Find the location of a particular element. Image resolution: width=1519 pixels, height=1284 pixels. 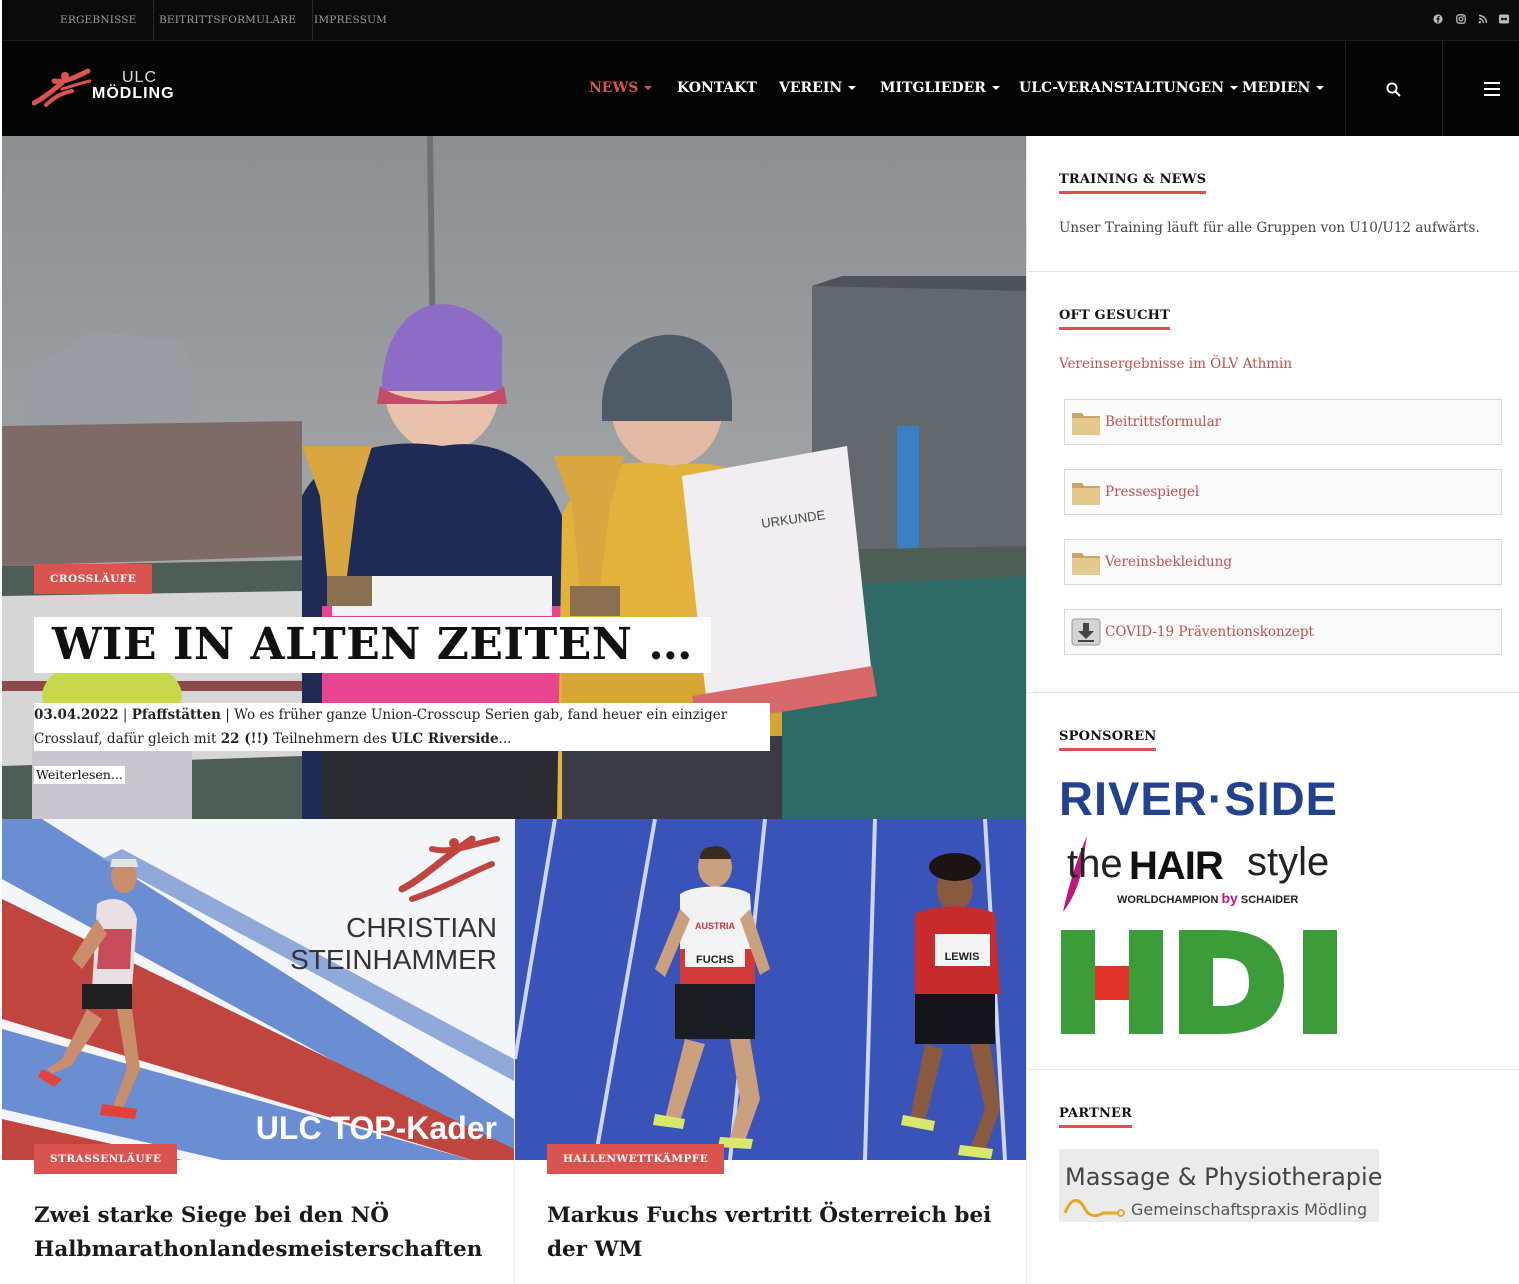

nav-news: NEWS is located at coordinates (621, 89).